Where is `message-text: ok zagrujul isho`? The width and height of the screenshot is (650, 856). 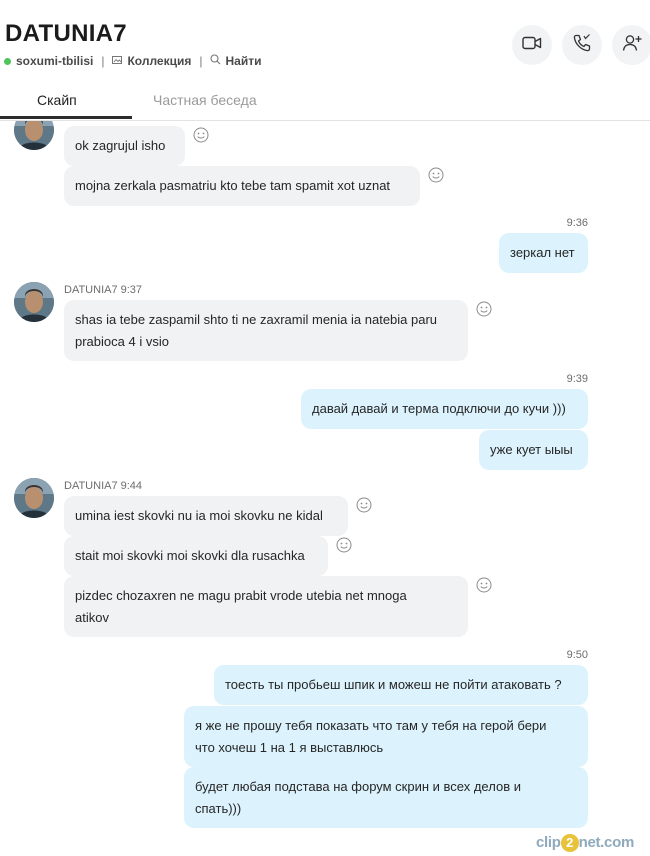
message-text: ok zagrujul isho is located at coordinates (120, 145).